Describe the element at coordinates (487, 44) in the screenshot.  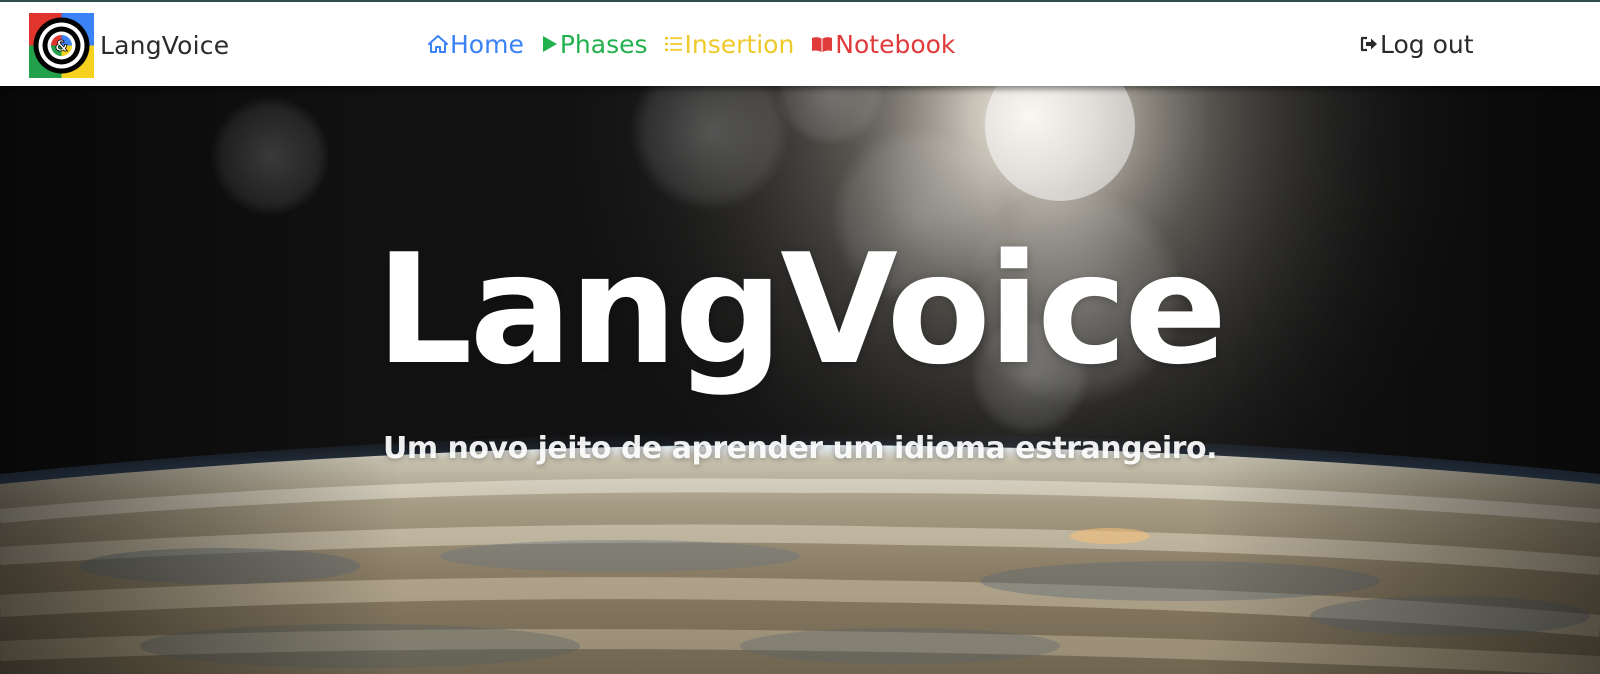
I see `nav-link-home-label: Home` at that location.